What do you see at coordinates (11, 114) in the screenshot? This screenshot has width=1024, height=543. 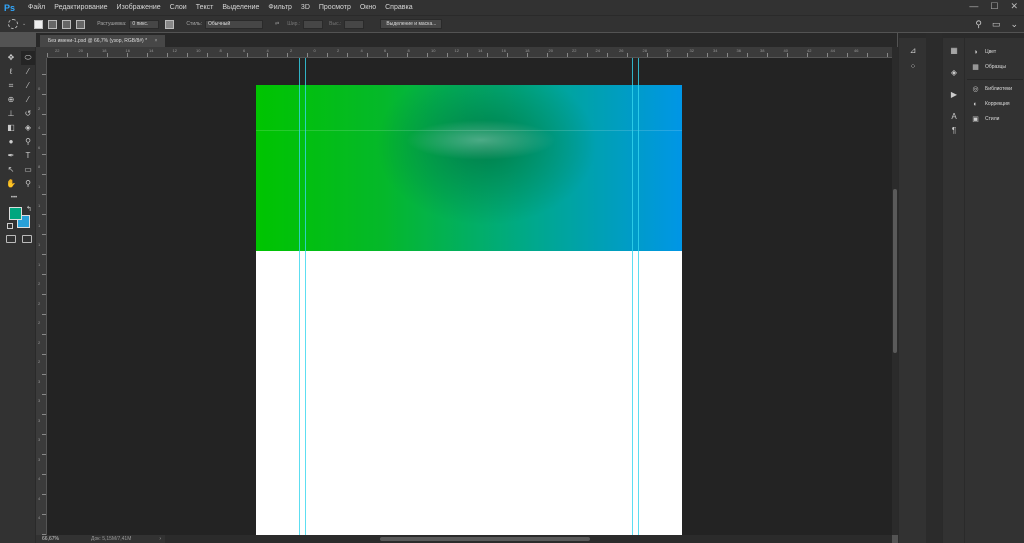 I see `stamp-tool: ⊥` at bounding box center [11, 114].